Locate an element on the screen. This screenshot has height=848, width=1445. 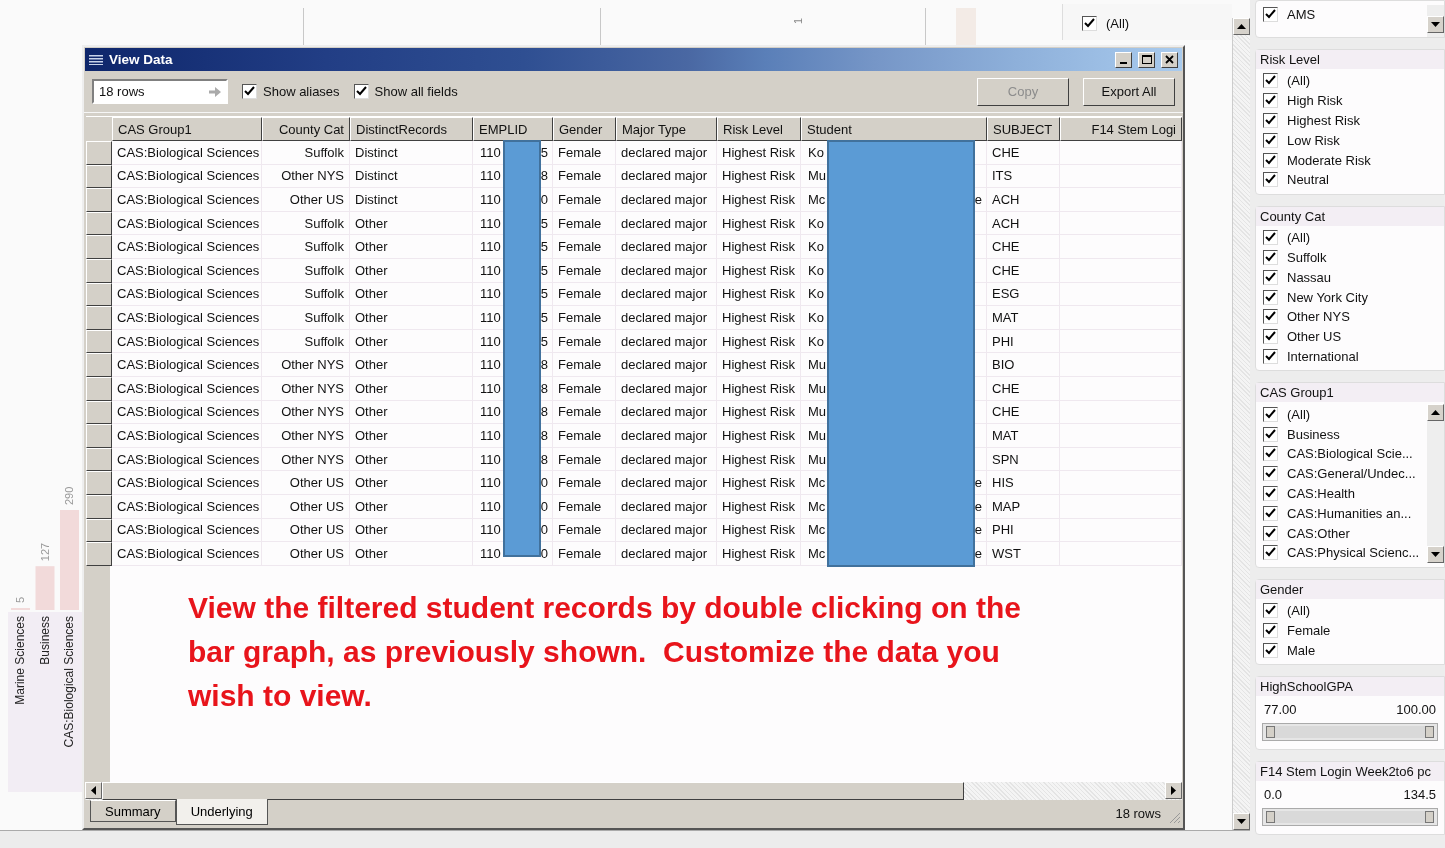
scroll-thumb is located at coordinates (533, 791).